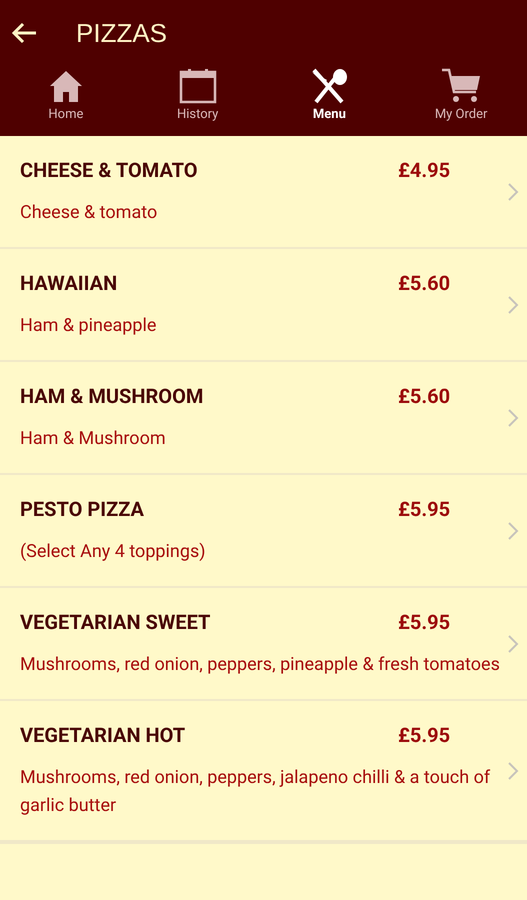 The height and width of the screenshot is (900, 527). What do you see at coordinates (122, 33) in the screenshot?
I see `screen-title: PIZZAS` at bounding box center [122, 33].